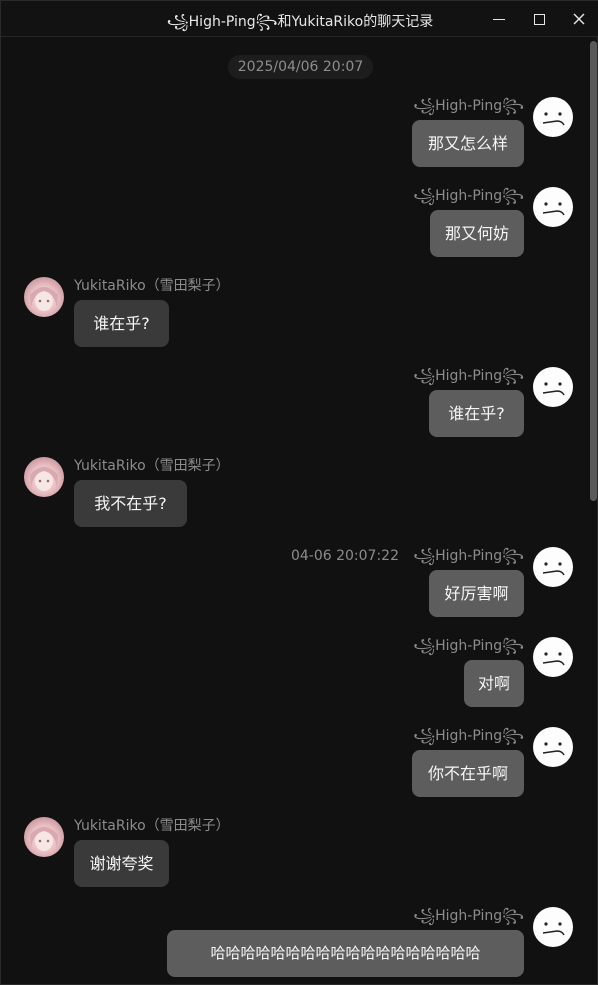 The height and width of the screenshot is (985, 598). What do you see at coordinates (345, 953) in the screenshot?
I see `message-bubble: 哈哈哈哈哈哈哈哈哈哈哈哈哈哈哈哈哈哈` at bounding box center [345, 953].